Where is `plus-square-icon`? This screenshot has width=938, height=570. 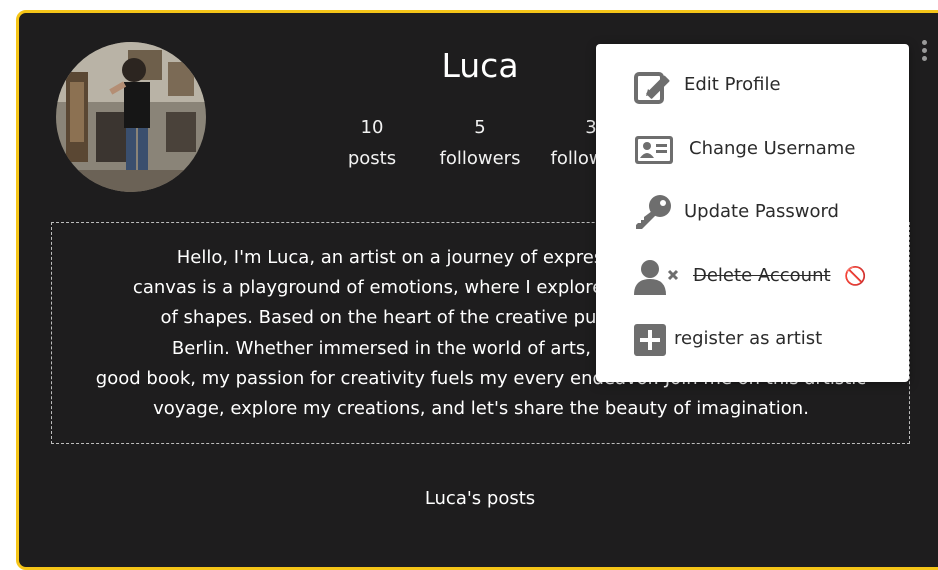 plus-square-icon is located at coordinates (654, 340).